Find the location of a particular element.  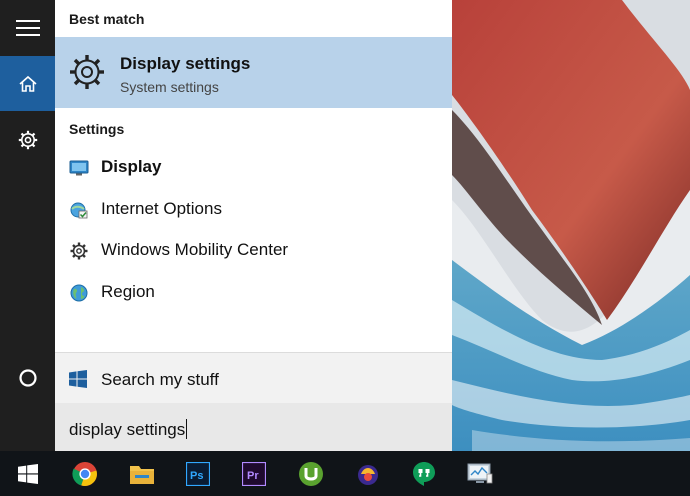

search-my-stuff-button: Search my stuff is located at coordinates (253, 378).